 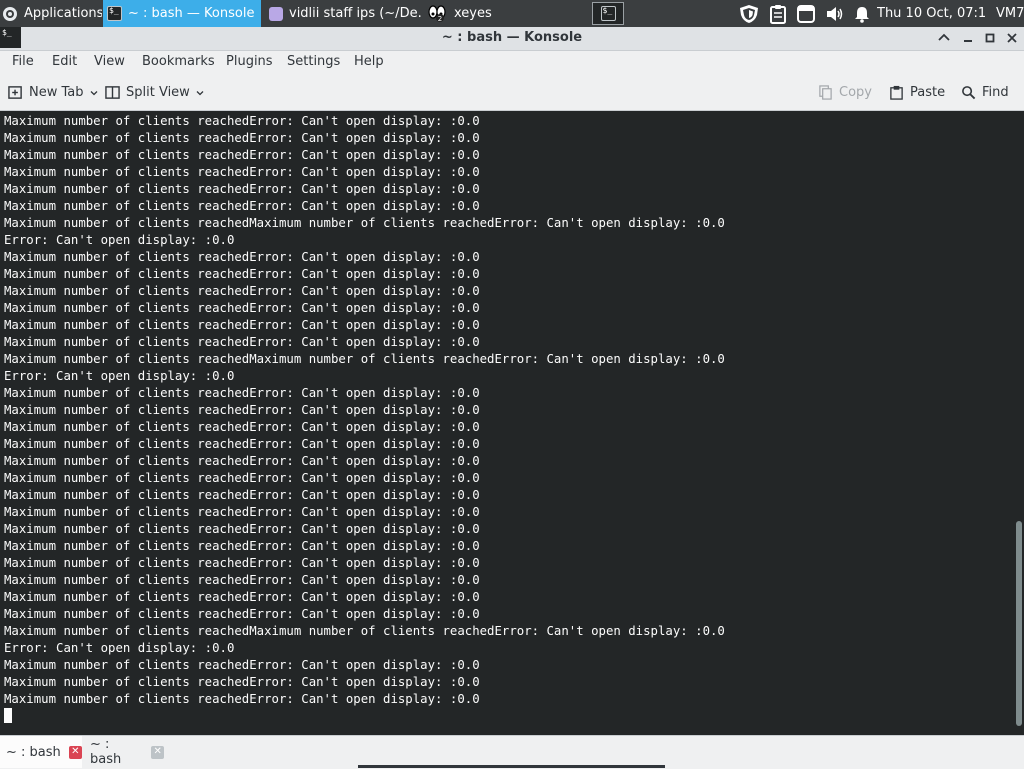 What do you see at coordinates (369, 61) in the screenshot?
I see `menu-help: Help` at bounding box center [369, 61].